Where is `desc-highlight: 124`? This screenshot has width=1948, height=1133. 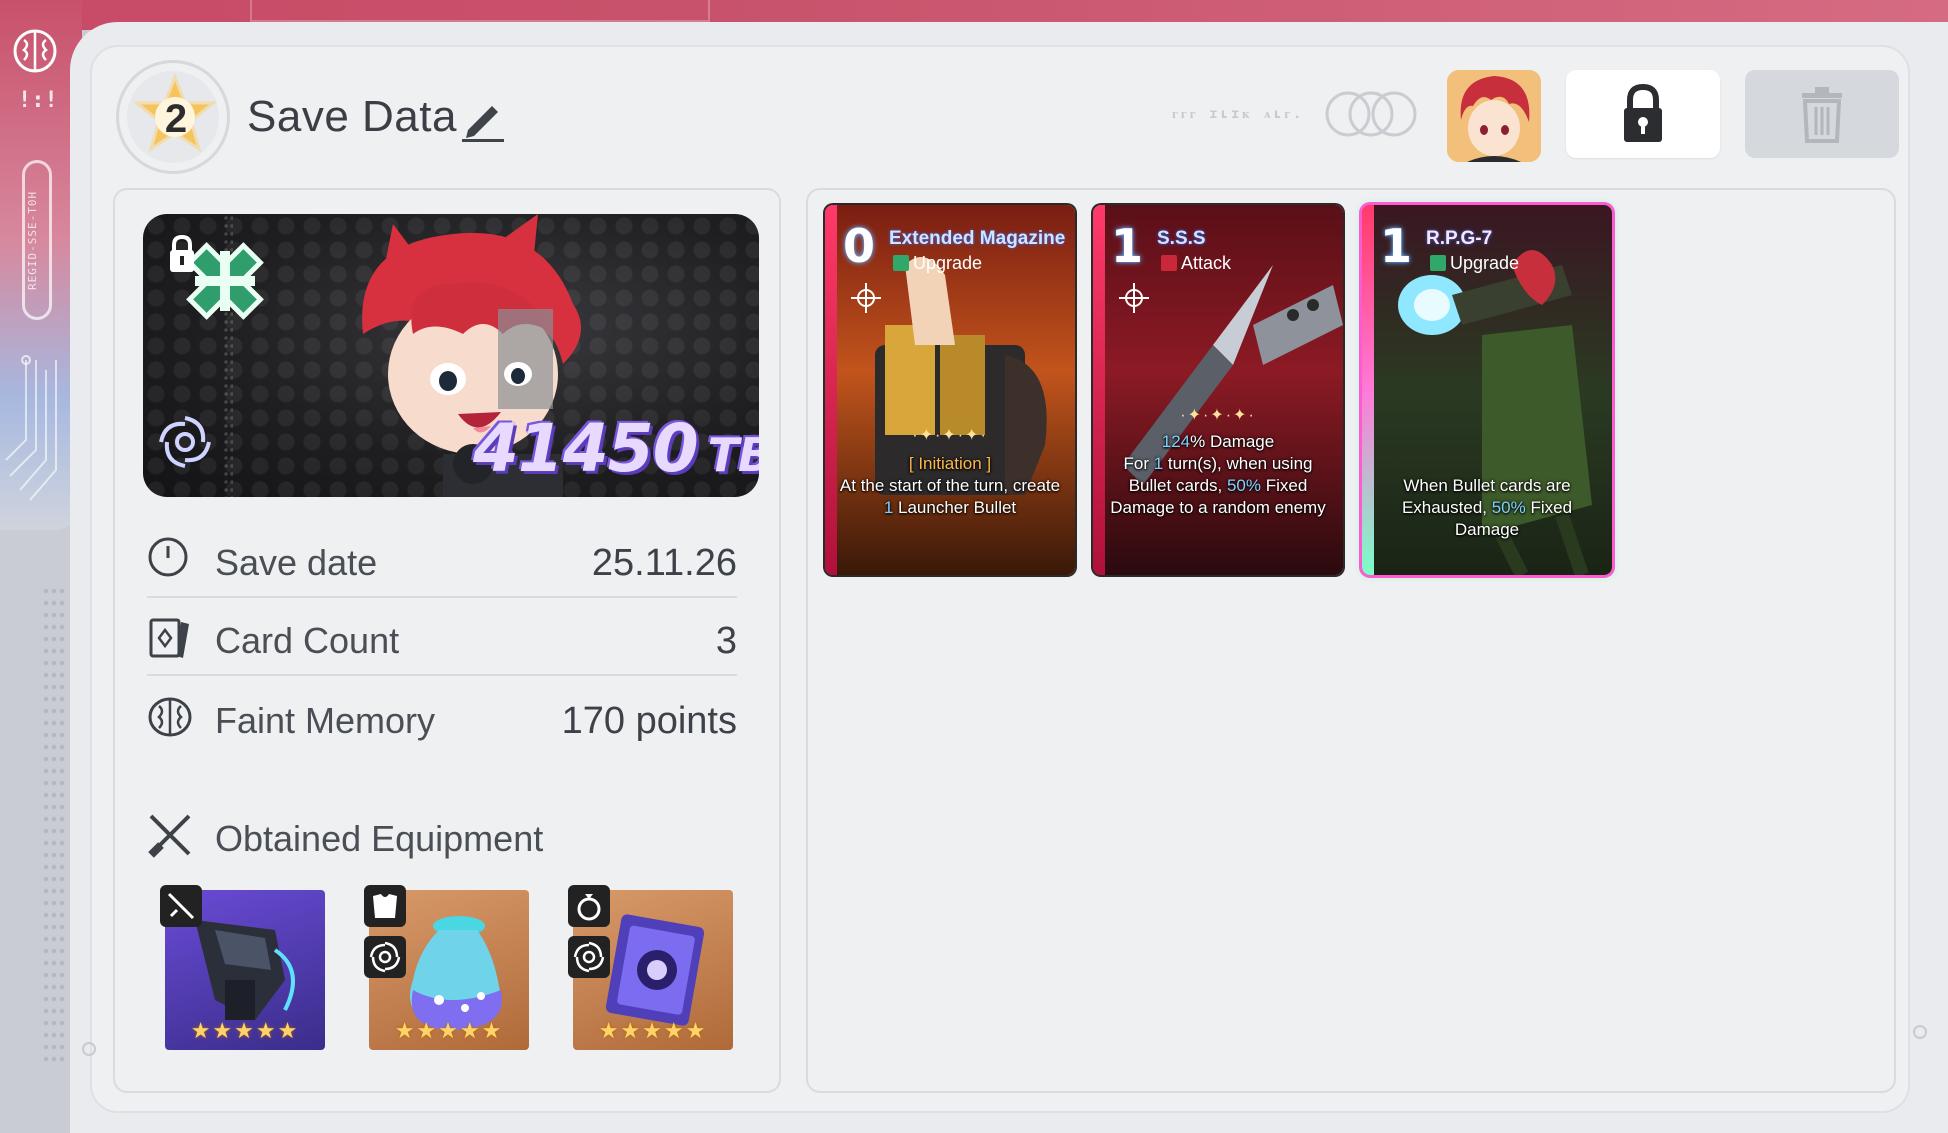
desc-highlight: 124 is located at coordinates (1176, 441).